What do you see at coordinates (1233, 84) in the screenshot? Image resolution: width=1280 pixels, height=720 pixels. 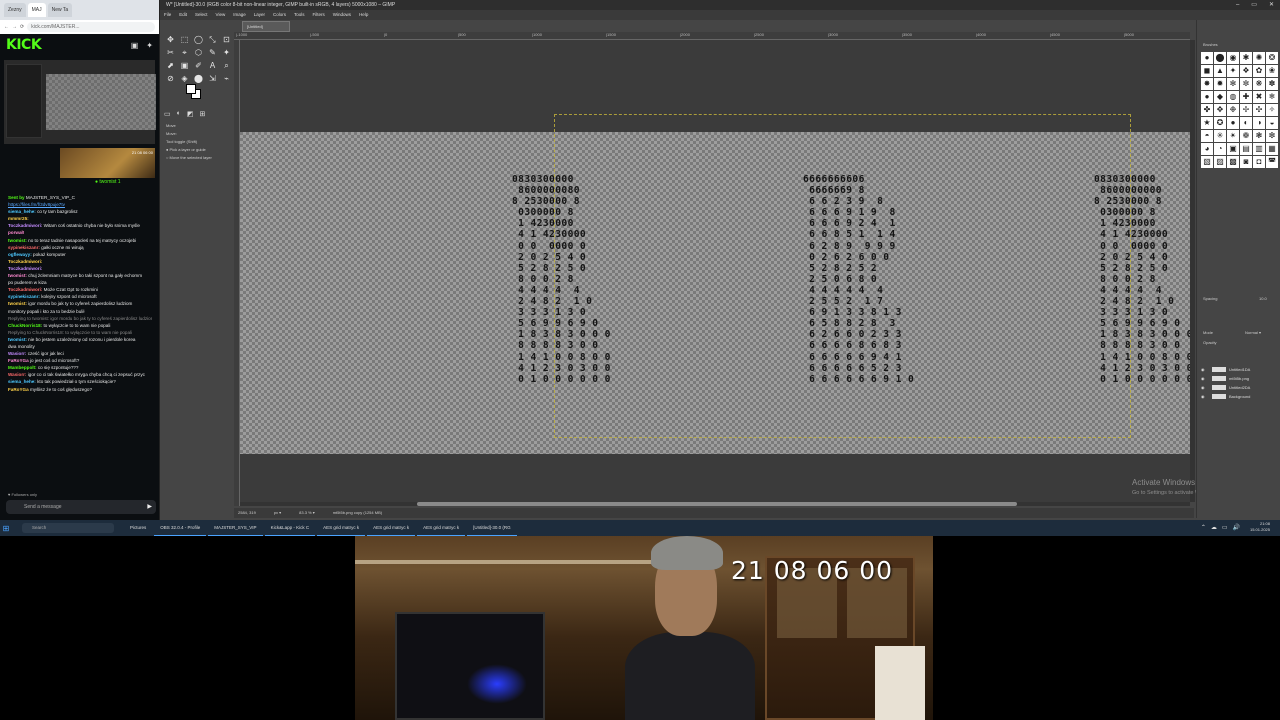 I see `brush-preset-icon: ✻` at bounding box center [1233, 84].